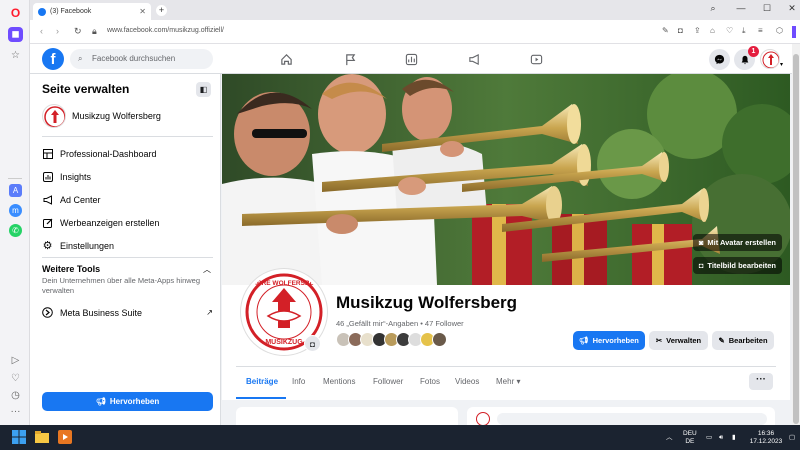 The image size is (800, 450). I want to click on page-stats: 46 „Gefällt mir“-Angaben • 47 Follower, so click(400, 323).